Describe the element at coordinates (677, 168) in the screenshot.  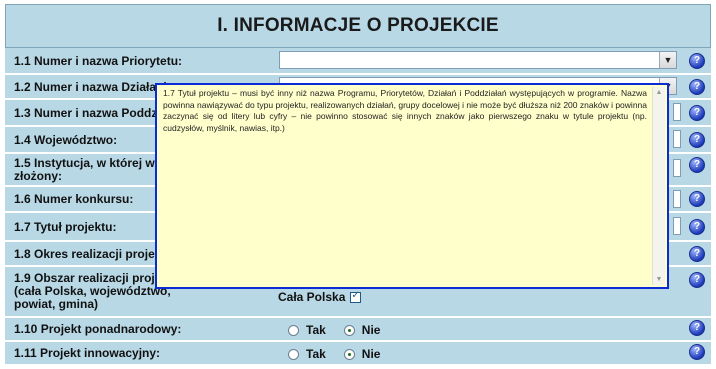
I see `instytucja-select` at that location.